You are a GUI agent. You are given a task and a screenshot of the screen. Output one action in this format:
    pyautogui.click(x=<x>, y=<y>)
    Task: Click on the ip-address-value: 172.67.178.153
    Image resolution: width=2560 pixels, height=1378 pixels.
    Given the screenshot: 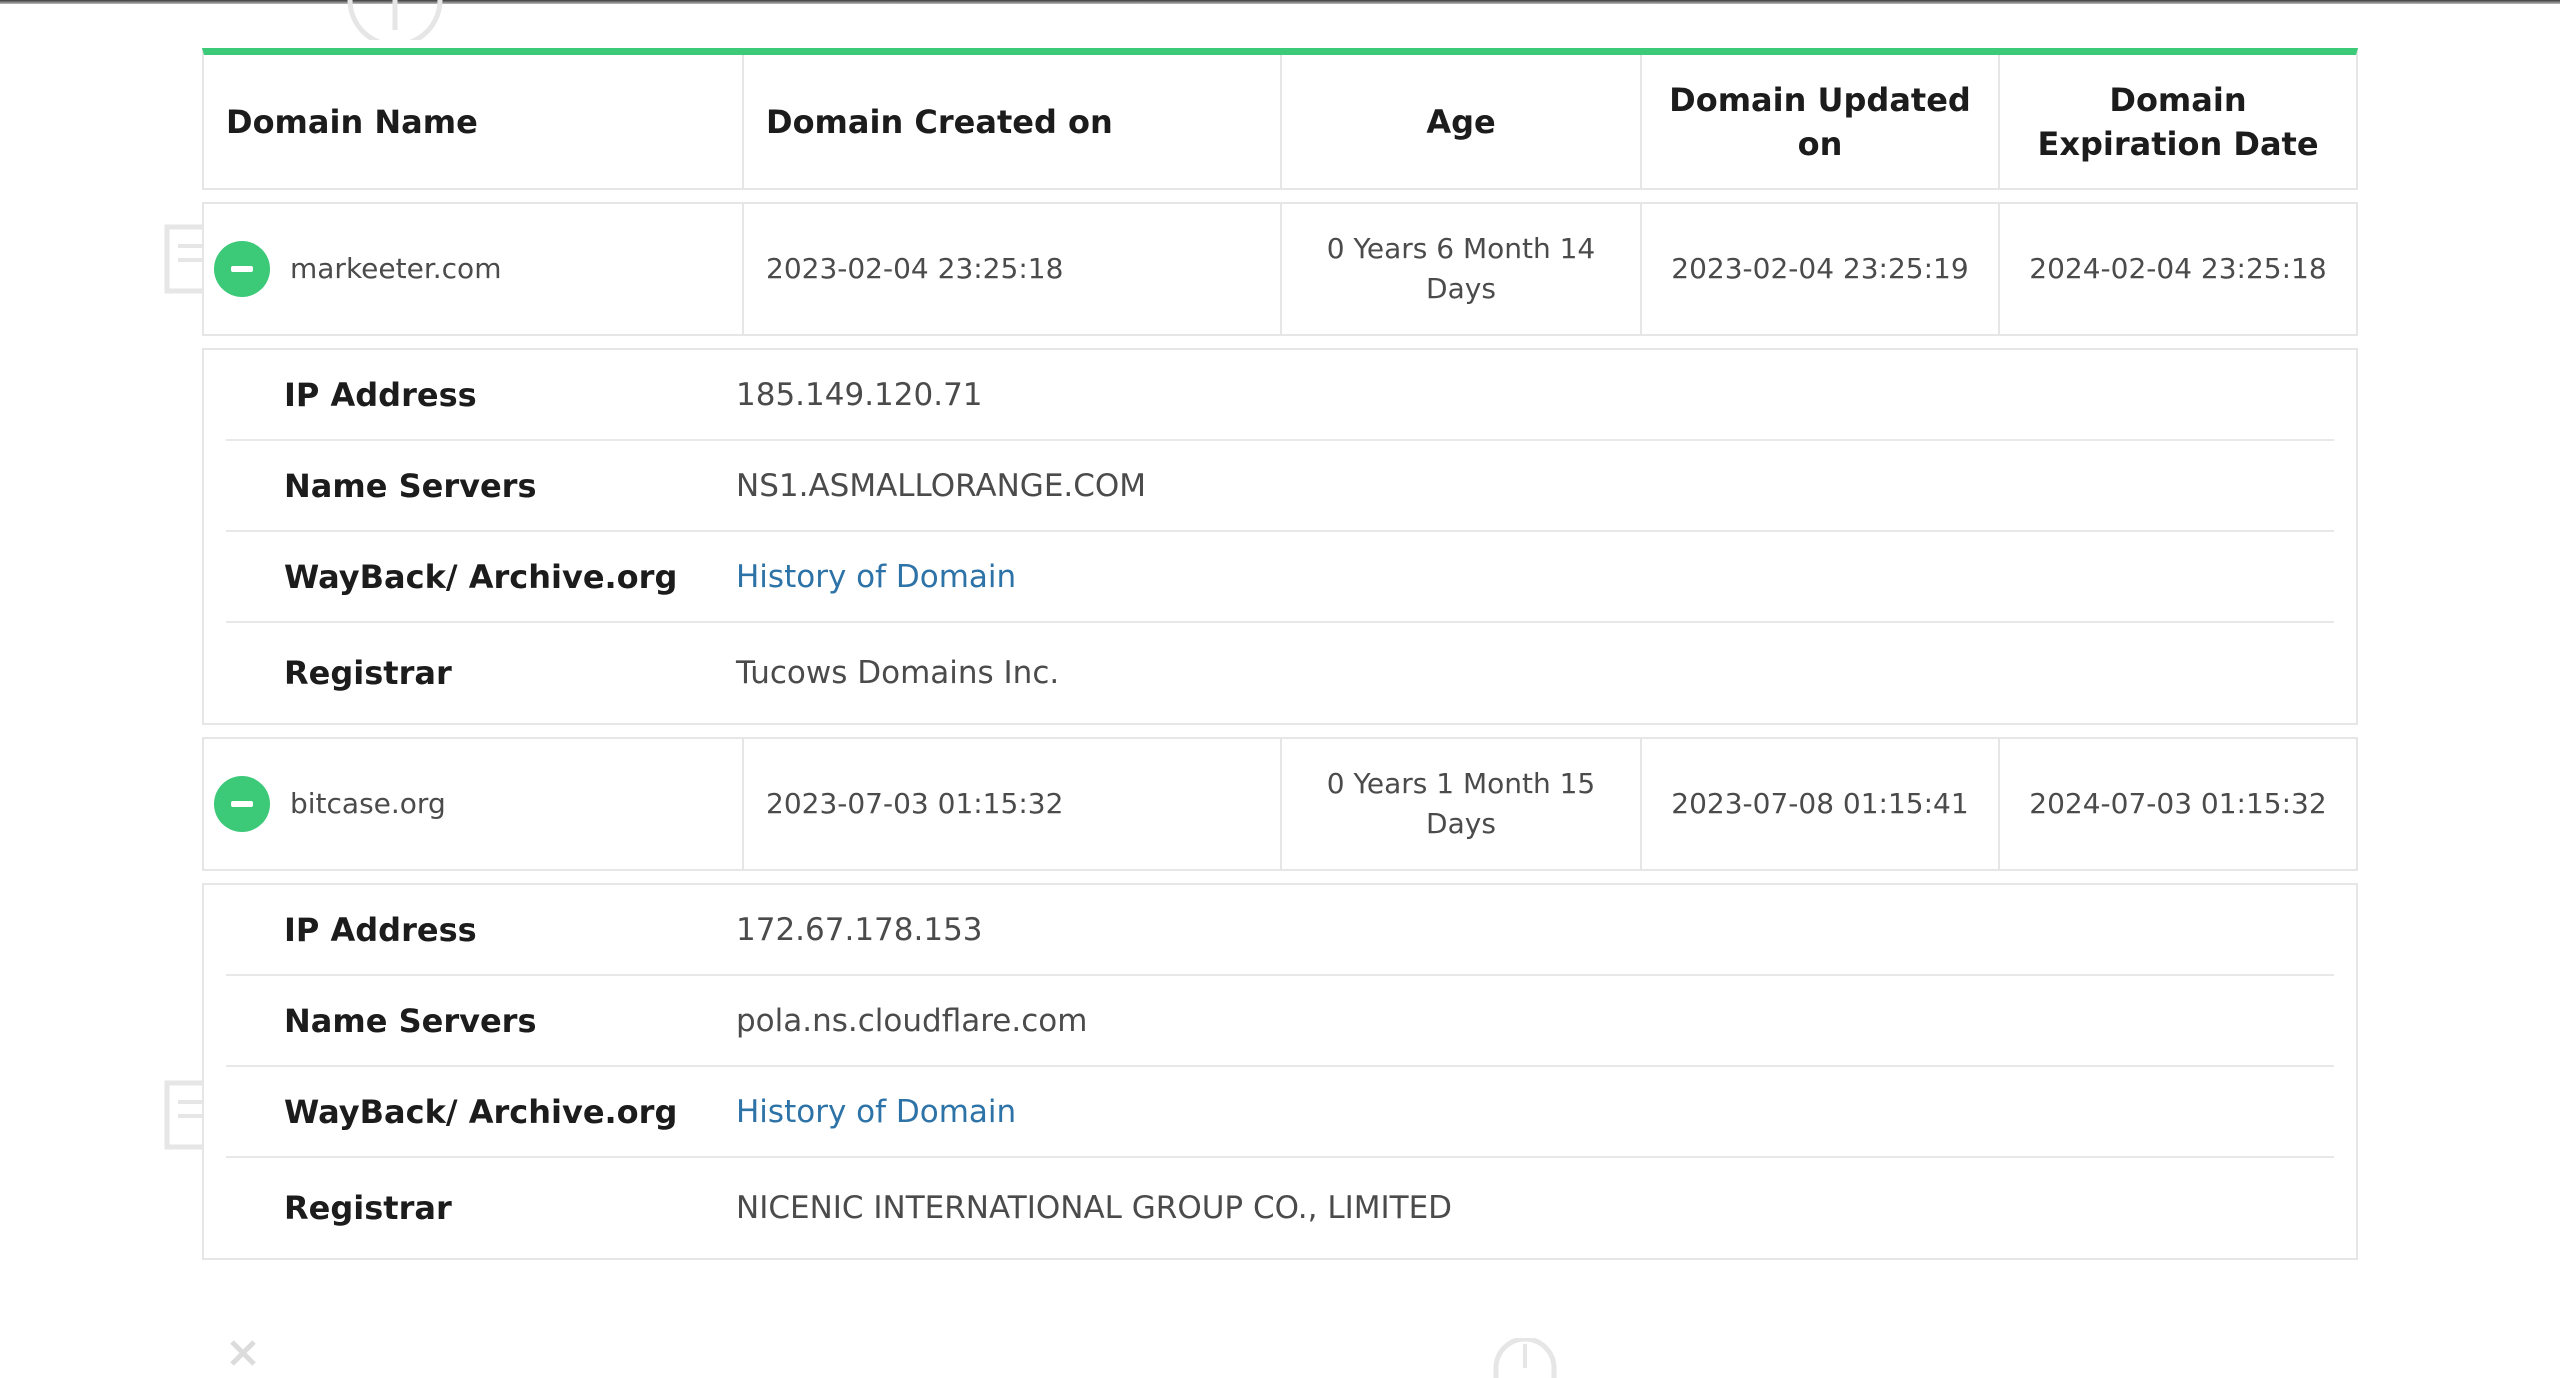 What is the action you would take?
    pyautogui.click(x=859, y=929)
    